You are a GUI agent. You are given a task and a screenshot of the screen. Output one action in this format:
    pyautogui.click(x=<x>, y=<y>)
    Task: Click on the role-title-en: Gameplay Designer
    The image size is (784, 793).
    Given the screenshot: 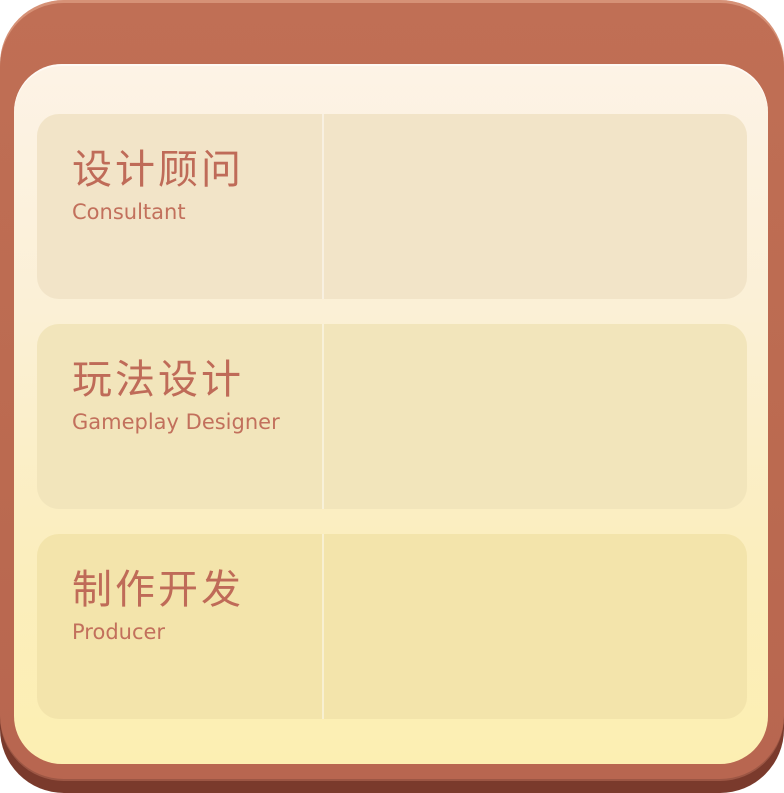 What is the action you would take?
    pyautogui.click(x=176, y=422)
    